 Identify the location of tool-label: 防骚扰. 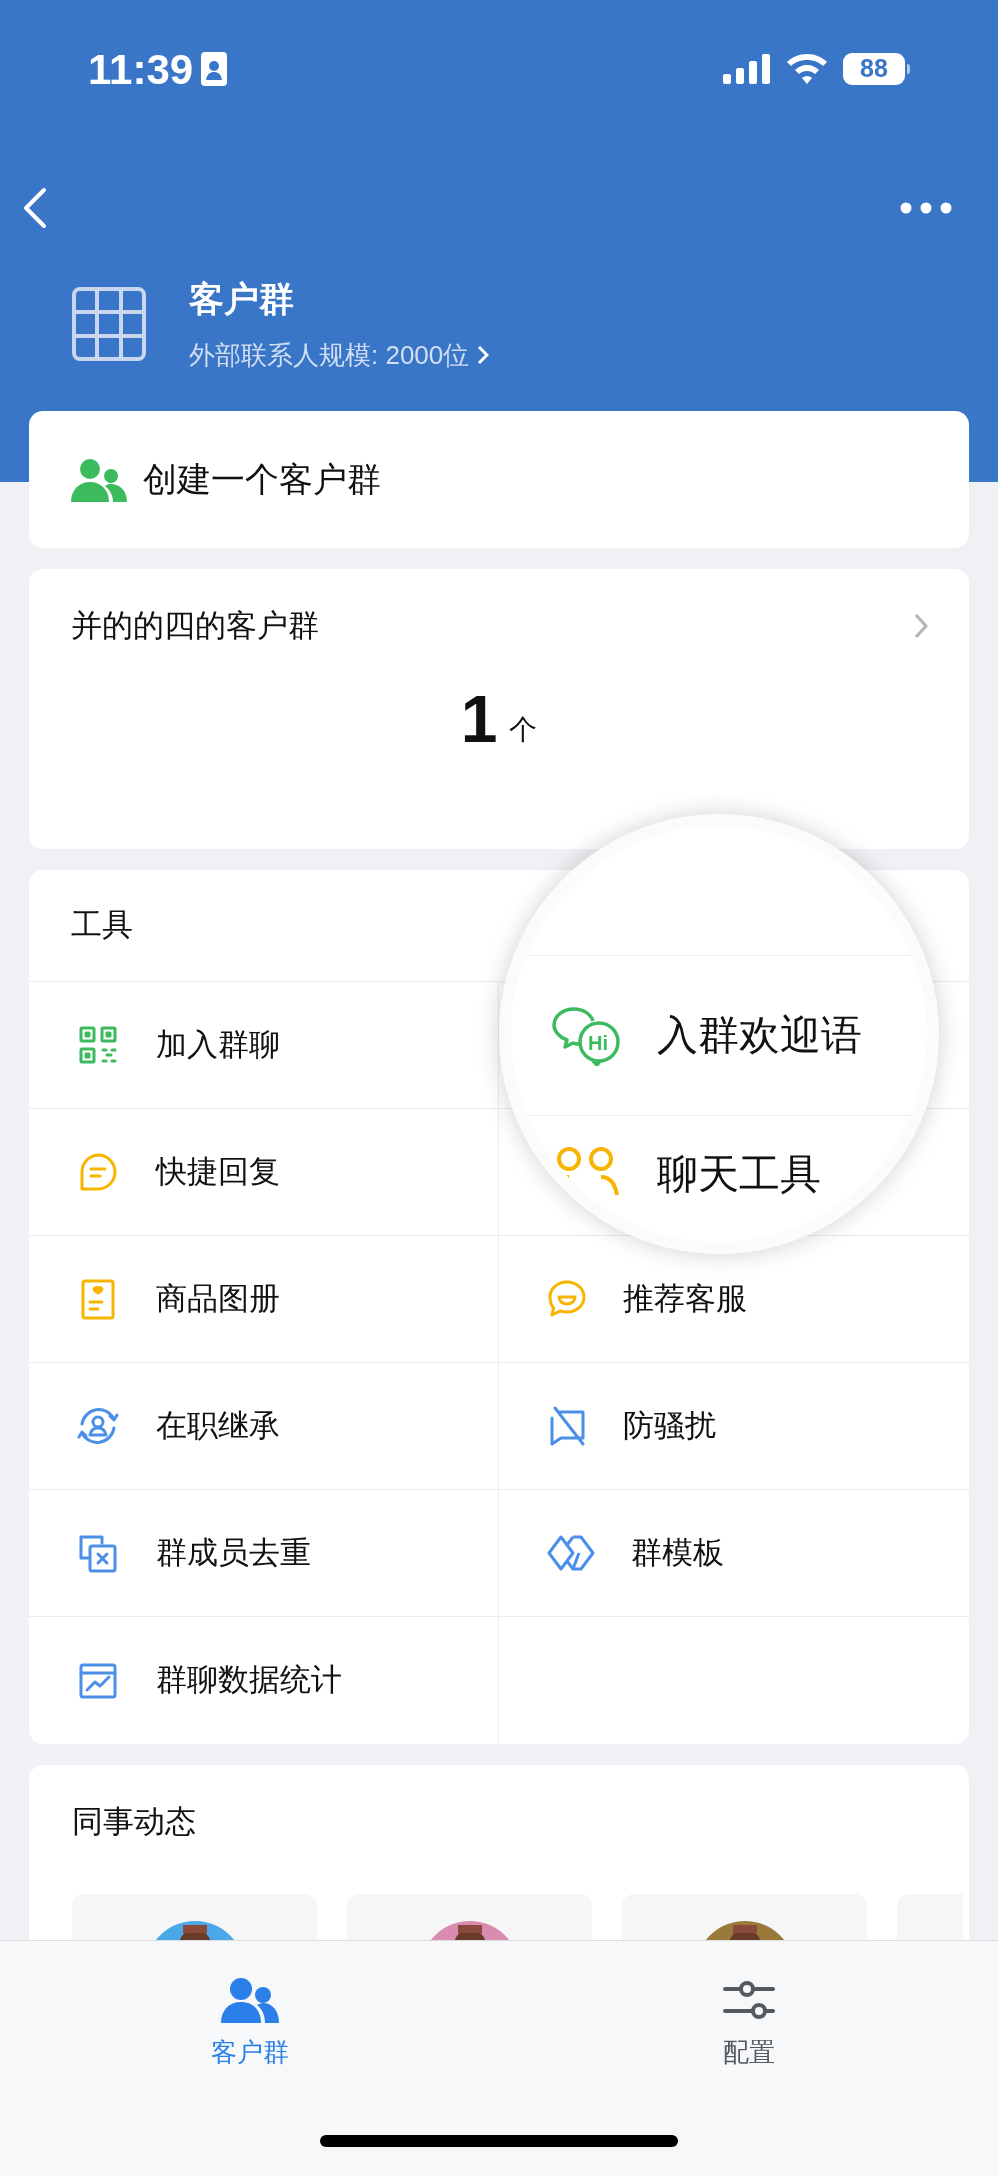
(669, 1426).